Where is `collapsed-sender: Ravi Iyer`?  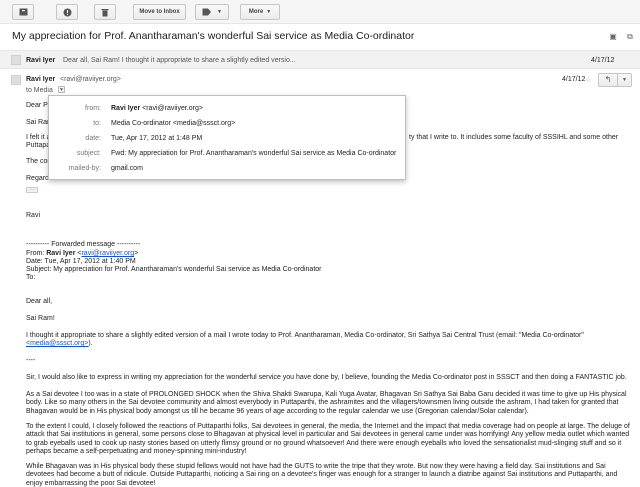 collapsed-sender: Ravi Iyer is located at coordinates (41, 60).